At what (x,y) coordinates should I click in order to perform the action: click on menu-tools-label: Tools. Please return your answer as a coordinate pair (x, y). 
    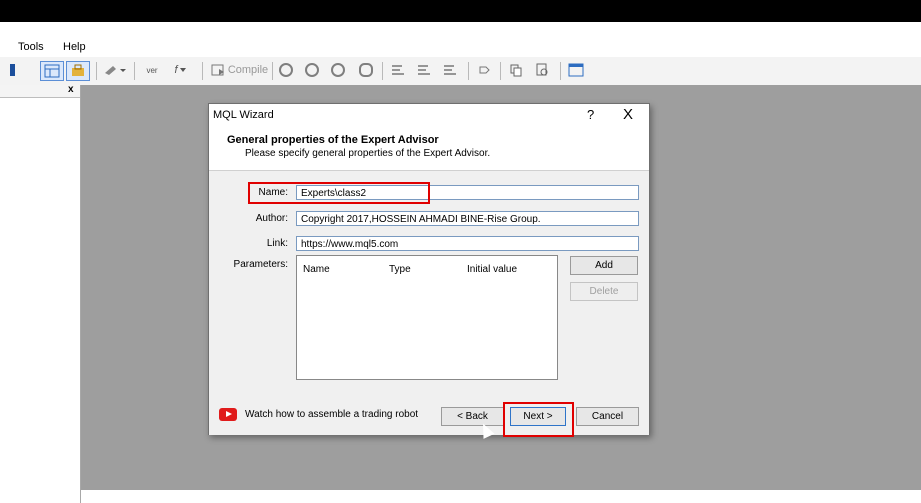
    Looking at the image, I should click on (31, 47).